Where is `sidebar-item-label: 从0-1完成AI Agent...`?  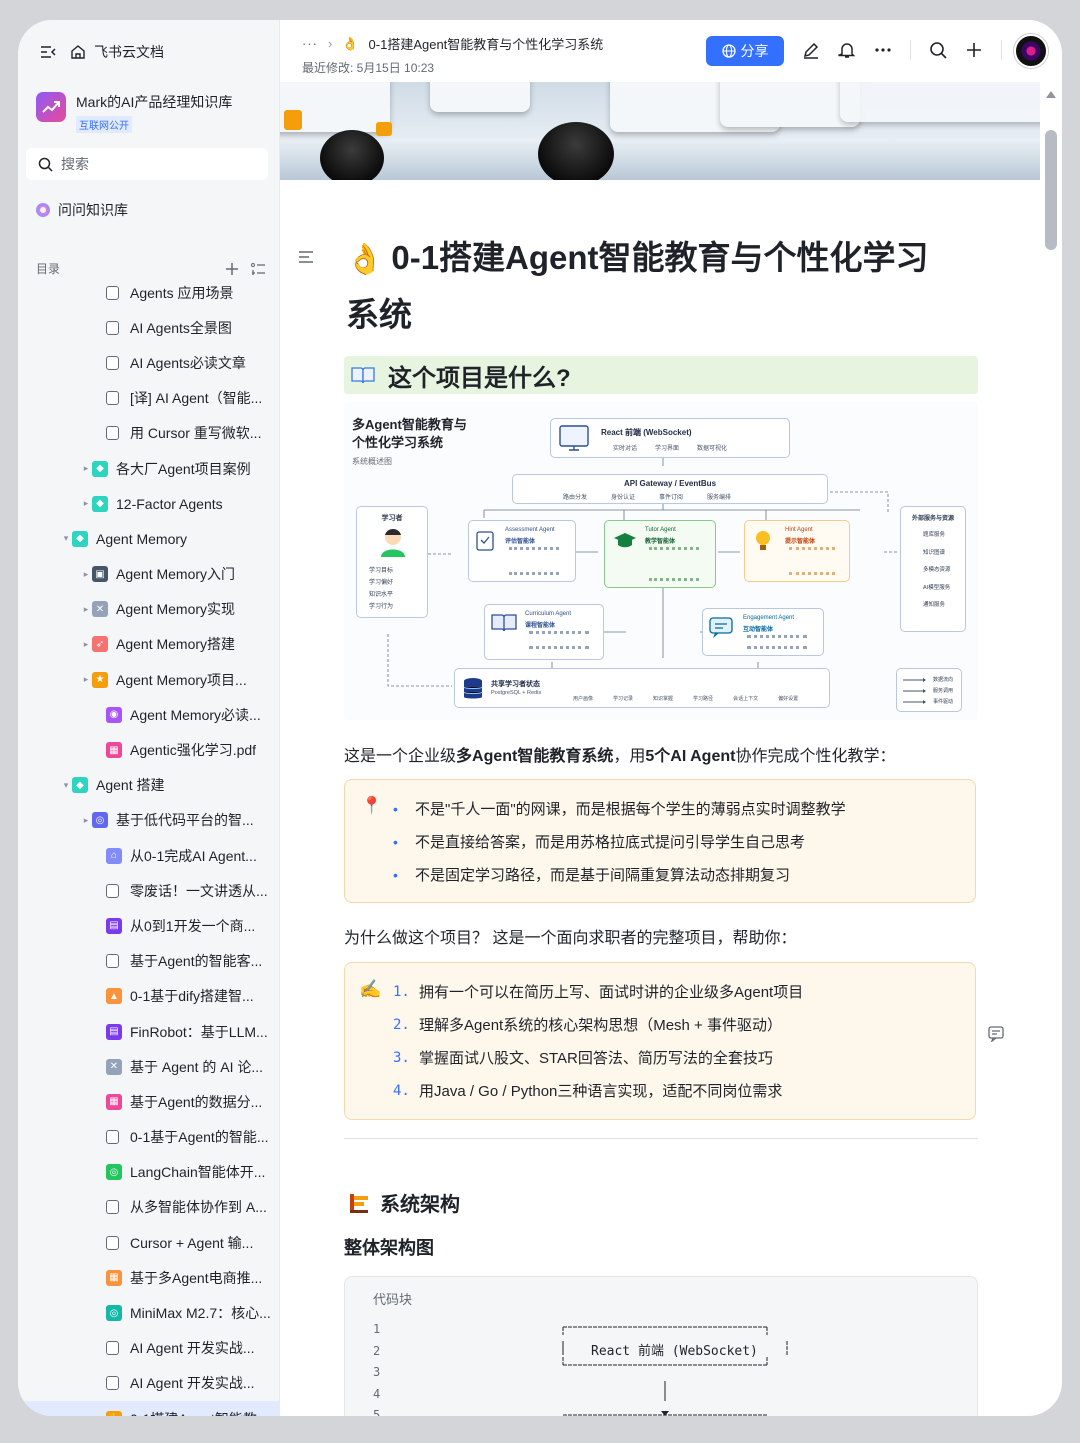 sidebar-item-label: 从0-1完成AI Agent... is located at coordinates (193, 855).